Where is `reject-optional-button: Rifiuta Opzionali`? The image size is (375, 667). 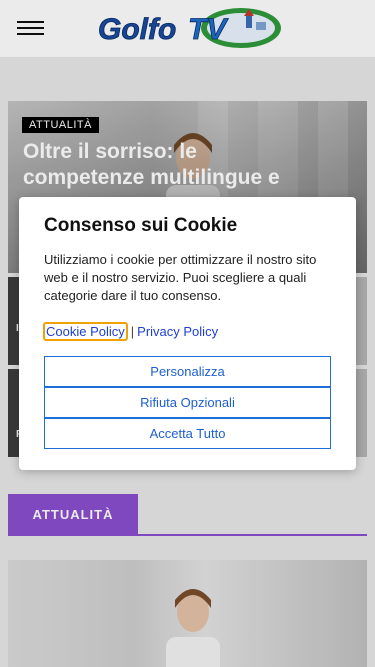 reject-optional-button: Rifiuta Opzionali is located at coordinates (187, 402).